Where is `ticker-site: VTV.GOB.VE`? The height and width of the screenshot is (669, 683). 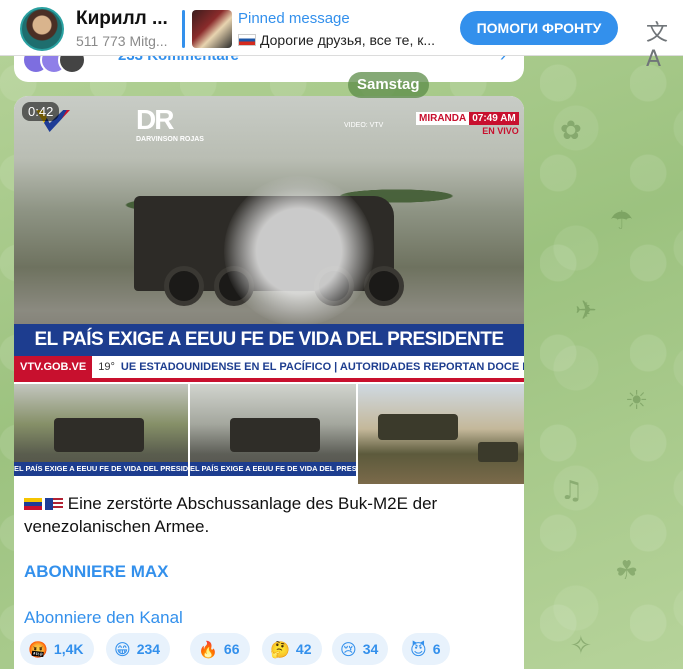 ticker-site: VTV.GOB.VE is located at coordinates (53, 367).